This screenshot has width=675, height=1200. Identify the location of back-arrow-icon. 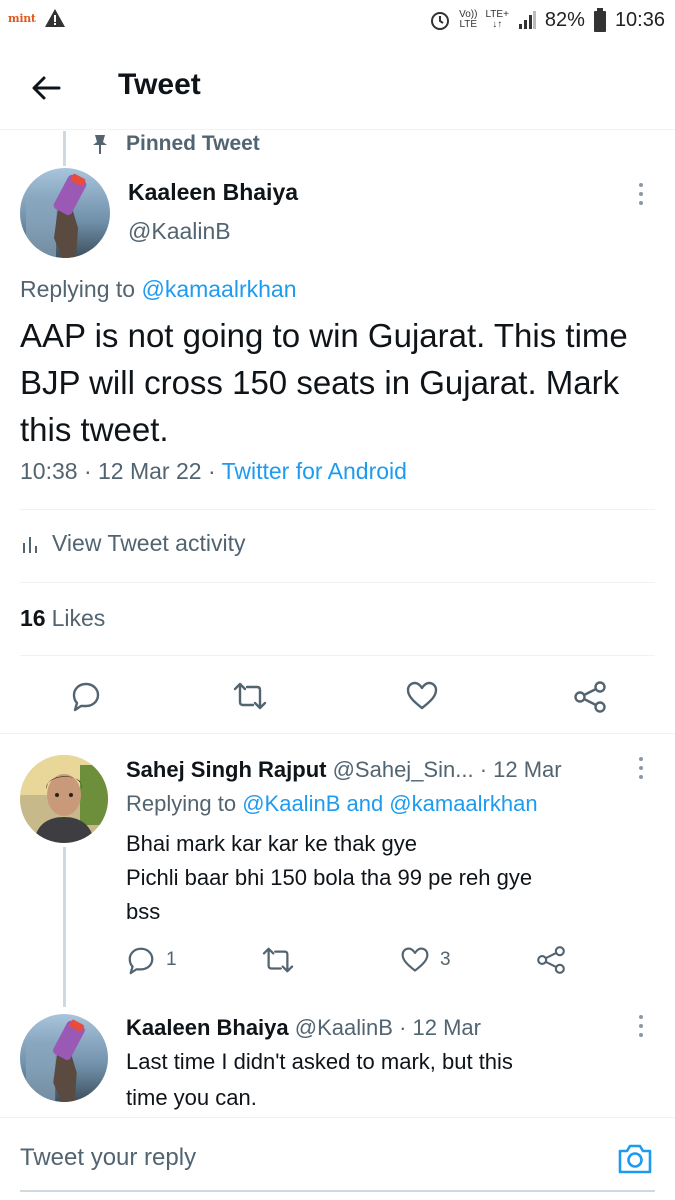
(46, 88).